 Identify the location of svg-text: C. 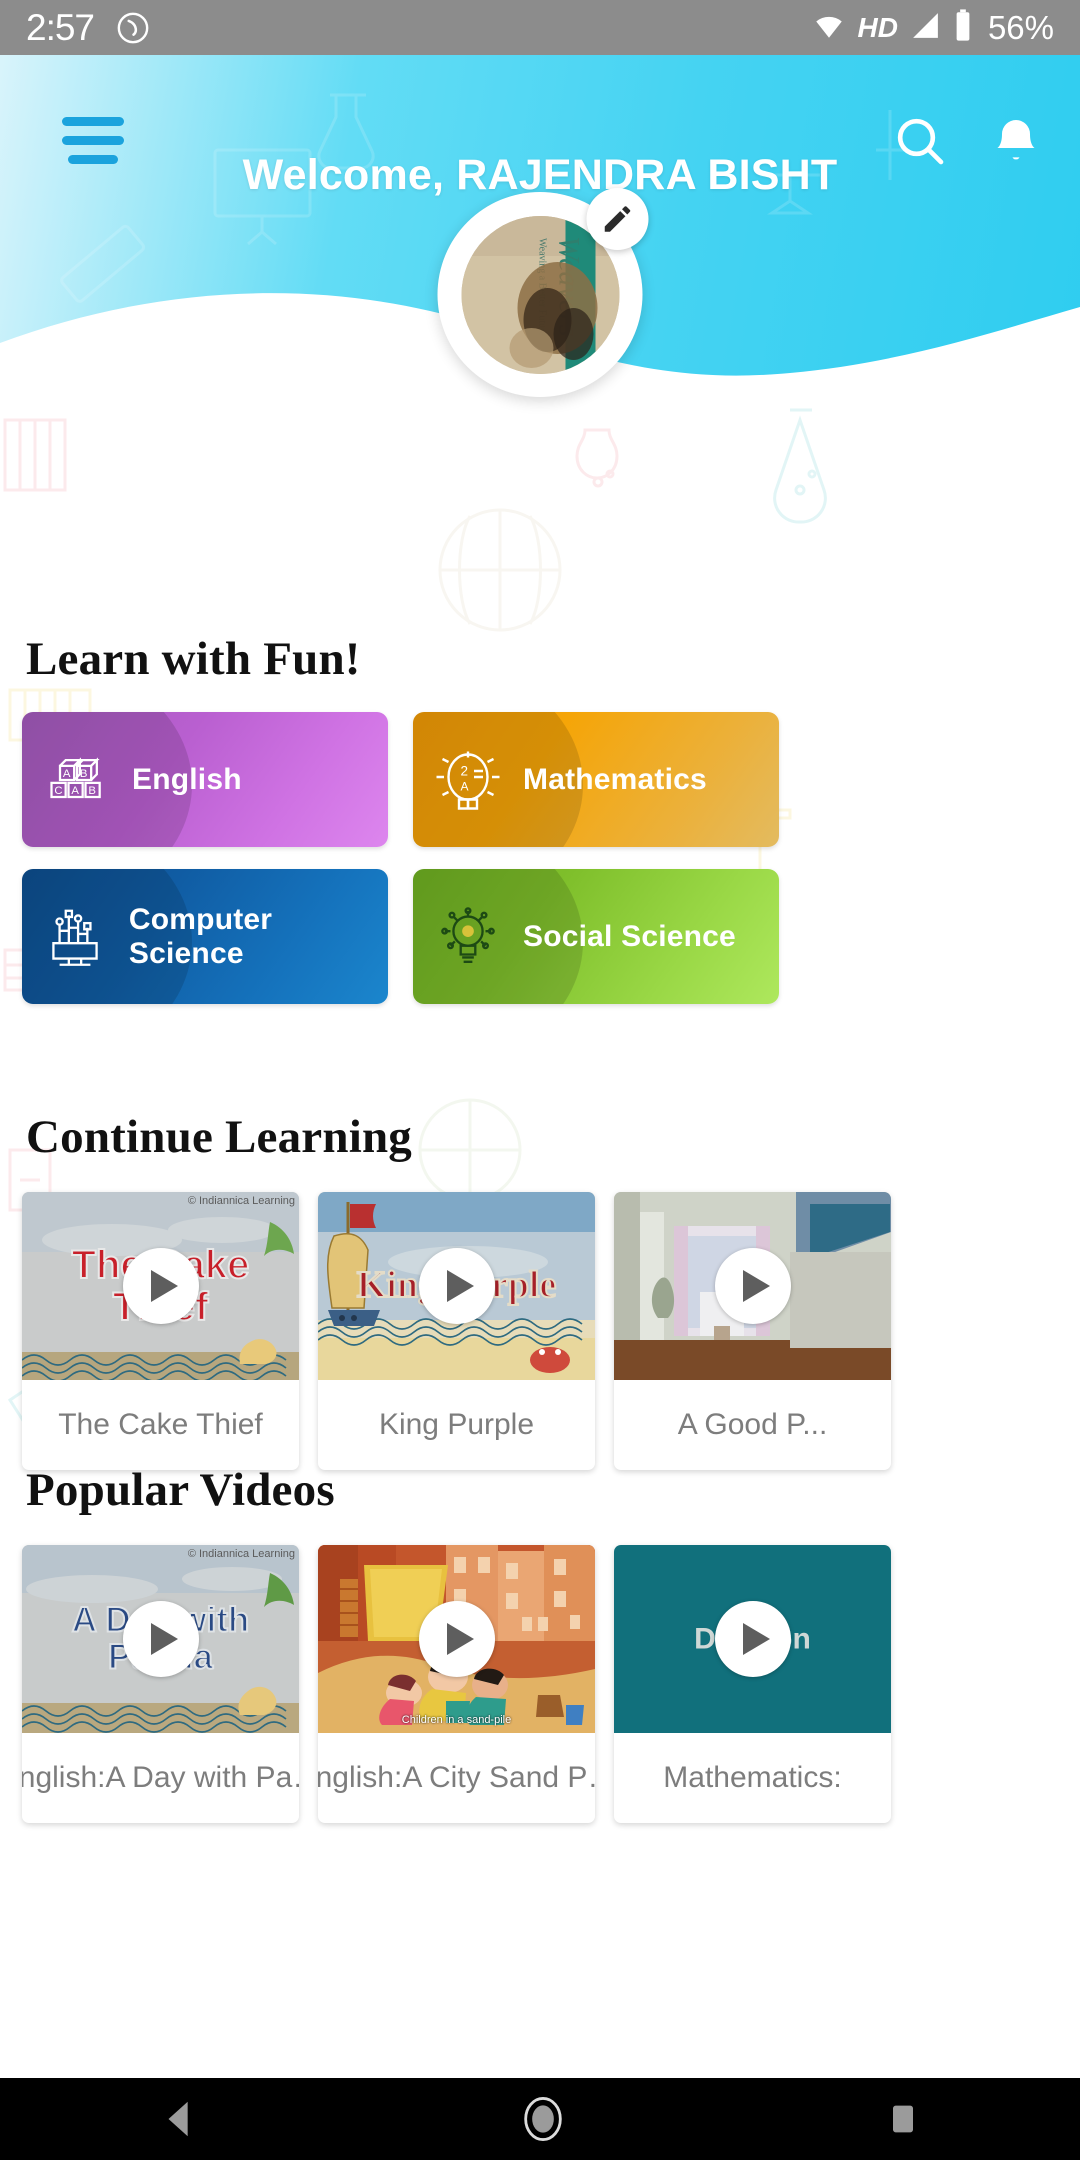
(58, 791).